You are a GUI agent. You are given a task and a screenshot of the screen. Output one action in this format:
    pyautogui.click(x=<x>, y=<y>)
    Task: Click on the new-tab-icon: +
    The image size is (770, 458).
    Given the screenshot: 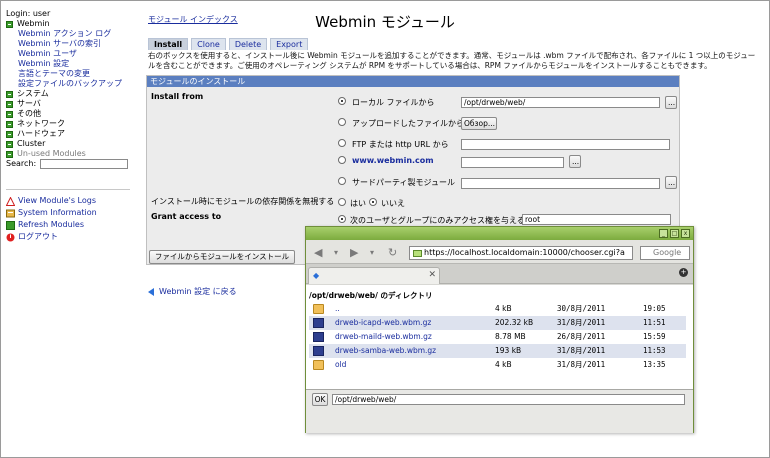 What is the action you would take?
    pyautogui.click(x=683, y=272)
    